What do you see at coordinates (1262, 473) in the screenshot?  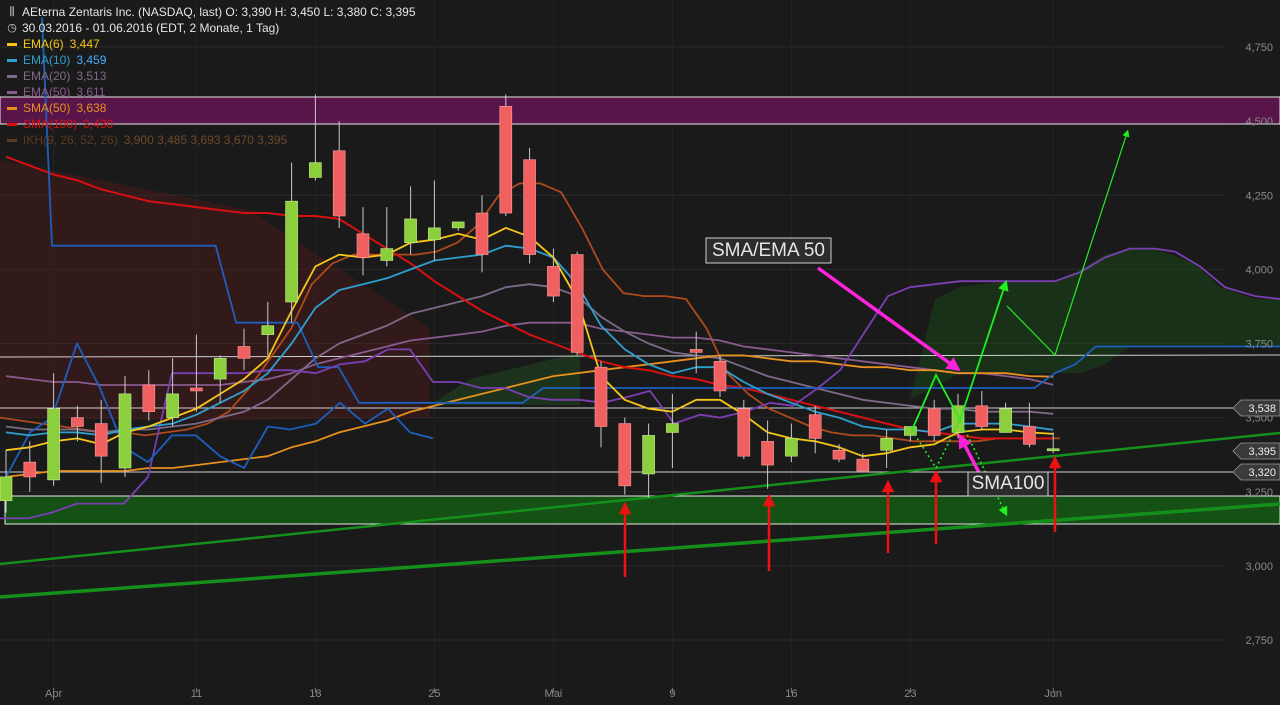 I see `price-label: 3,320` at bounding box center [1262, 473].